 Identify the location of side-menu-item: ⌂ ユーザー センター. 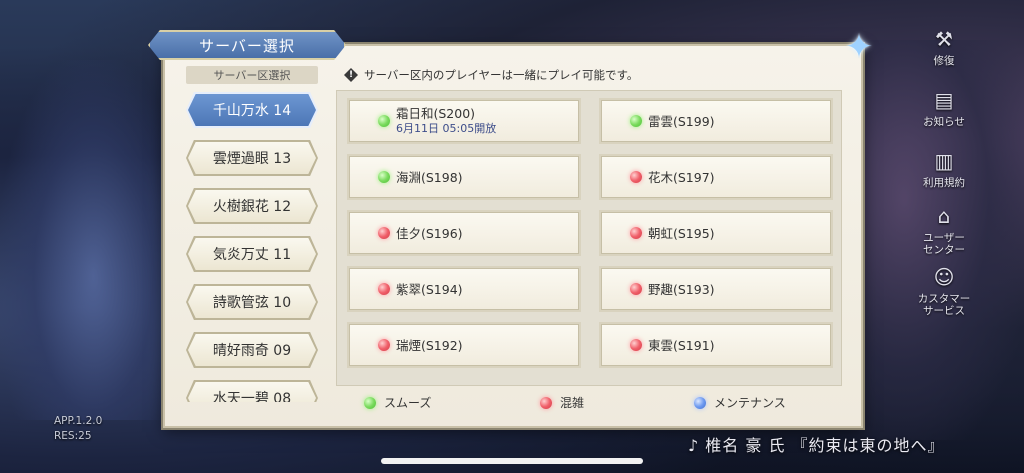
(944, 229).